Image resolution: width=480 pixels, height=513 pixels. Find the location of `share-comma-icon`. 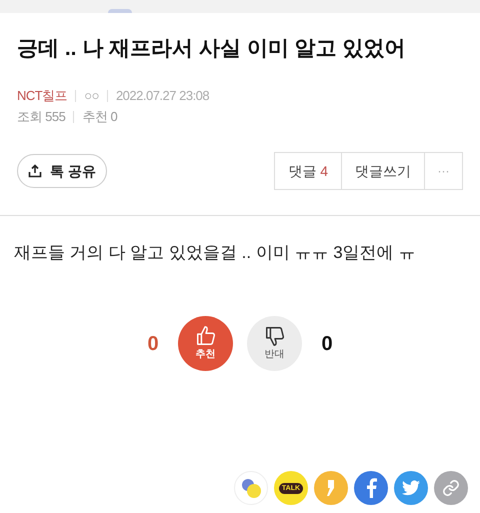

share-comma-icon is located at coordinates (331, 488).